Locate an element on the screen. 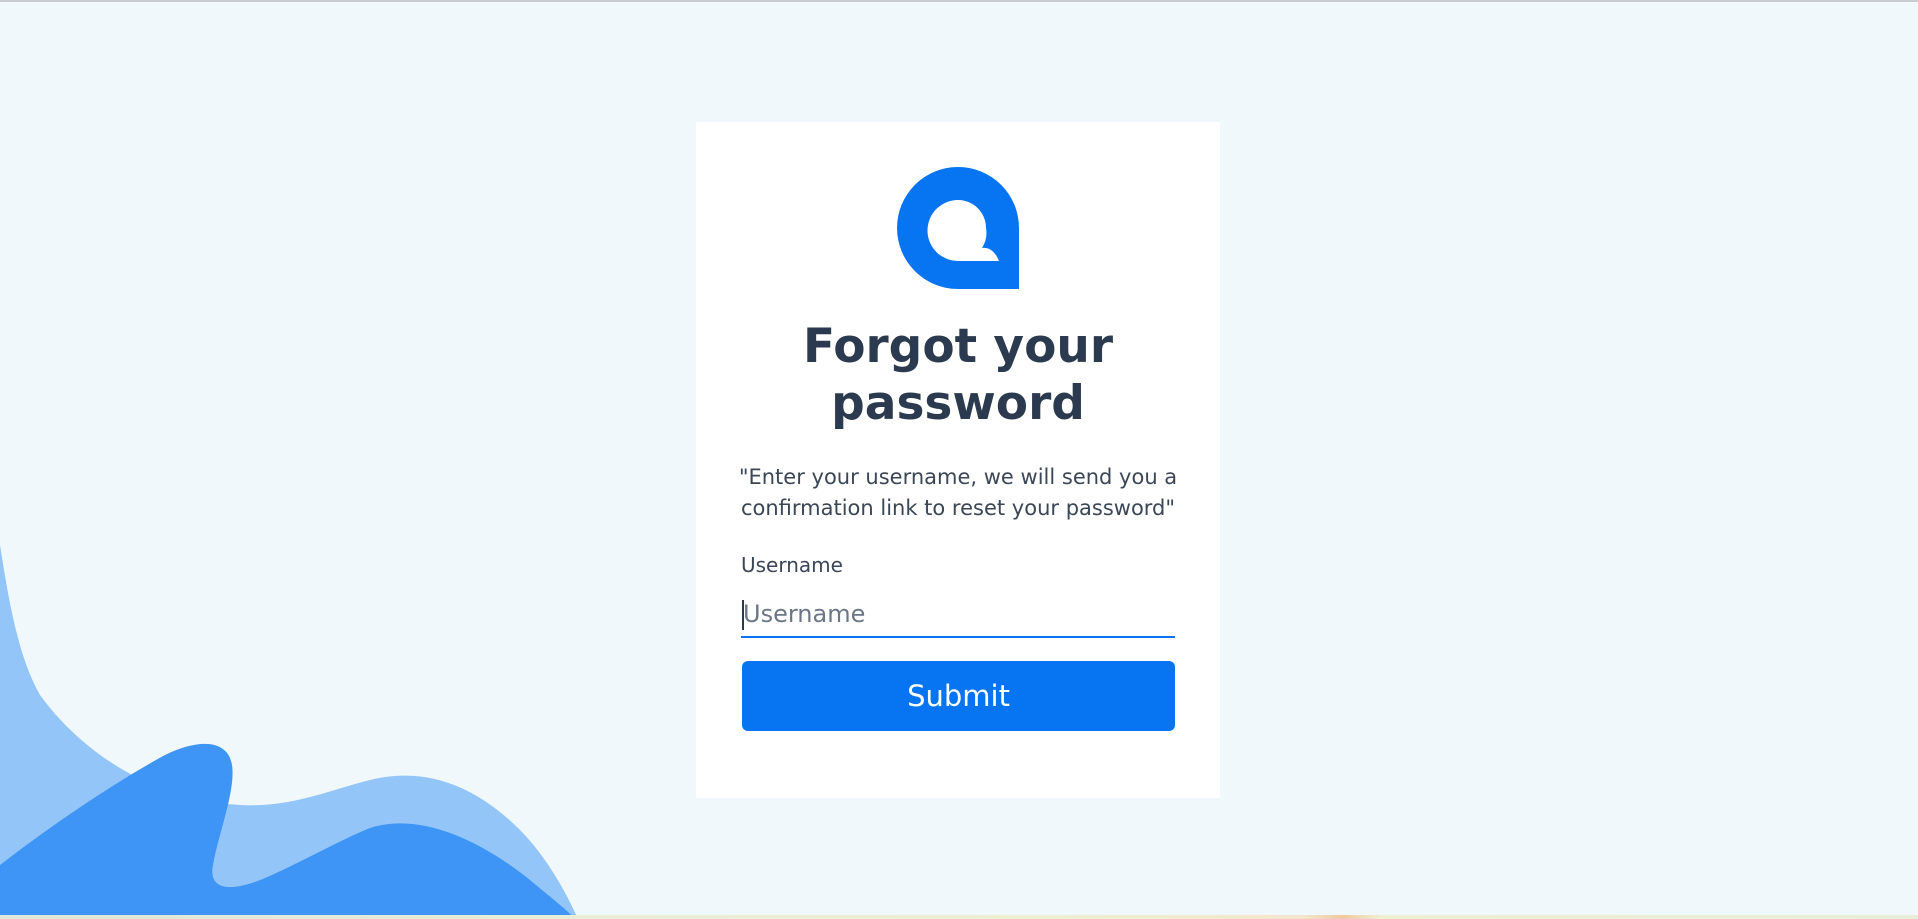 This screenshot has width=1918, height=919. page-title-line-1: Forgot your is located at coordinates (958, 346).